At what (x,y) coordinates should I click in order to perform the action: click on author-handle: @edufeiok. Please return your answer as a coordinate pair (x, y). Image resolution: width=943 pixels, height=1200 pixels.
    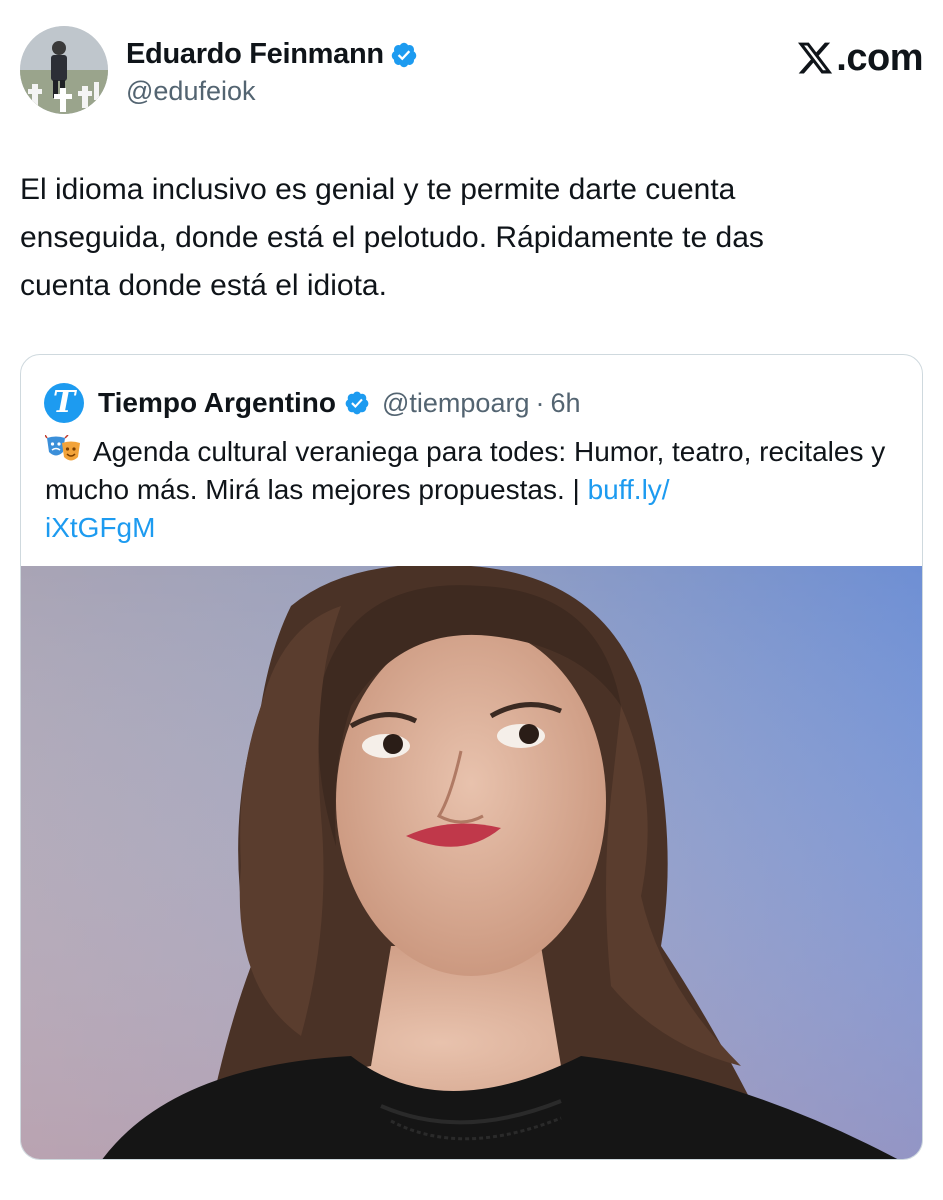
    Looking at the image, I should click on (191, 91).